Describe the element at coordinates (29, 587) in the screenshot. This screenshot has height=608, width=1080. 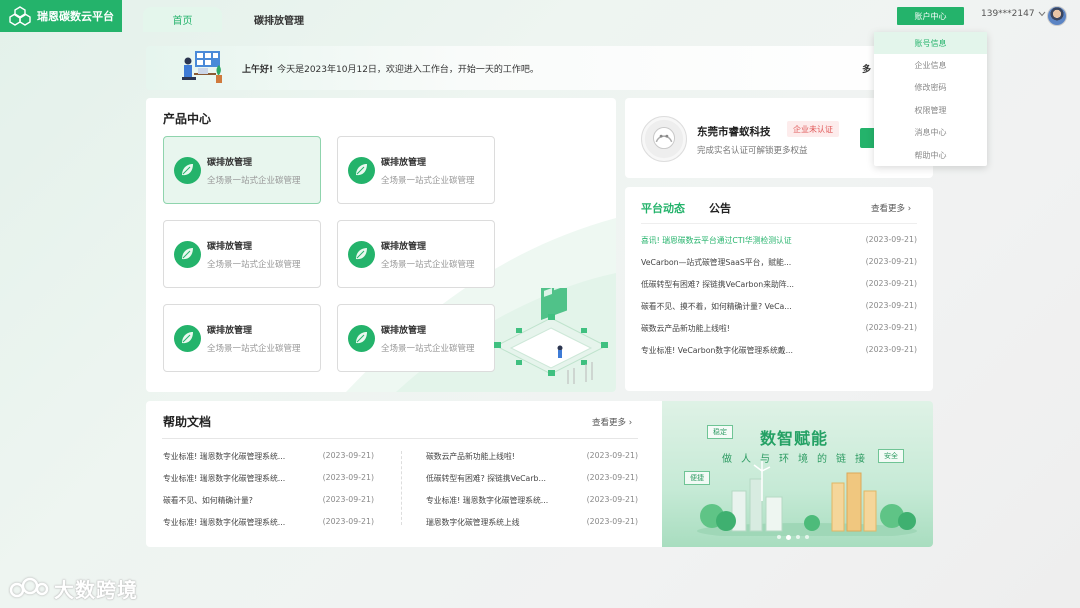
I see `watermark-logo-icon` at that location.